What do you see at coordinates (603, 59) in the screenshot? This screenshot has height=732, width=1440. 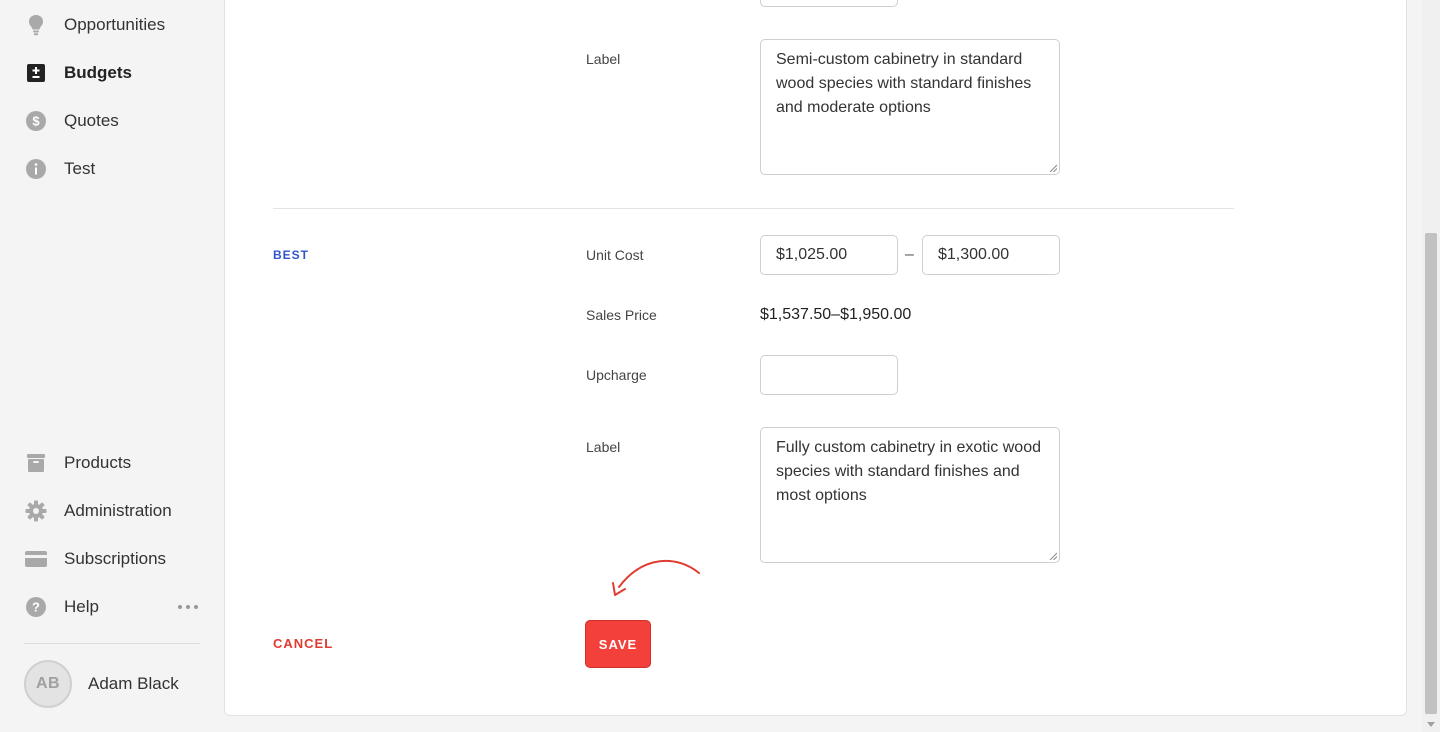 I see `better-label-field-label: Label` at bounding box center [603, 59].